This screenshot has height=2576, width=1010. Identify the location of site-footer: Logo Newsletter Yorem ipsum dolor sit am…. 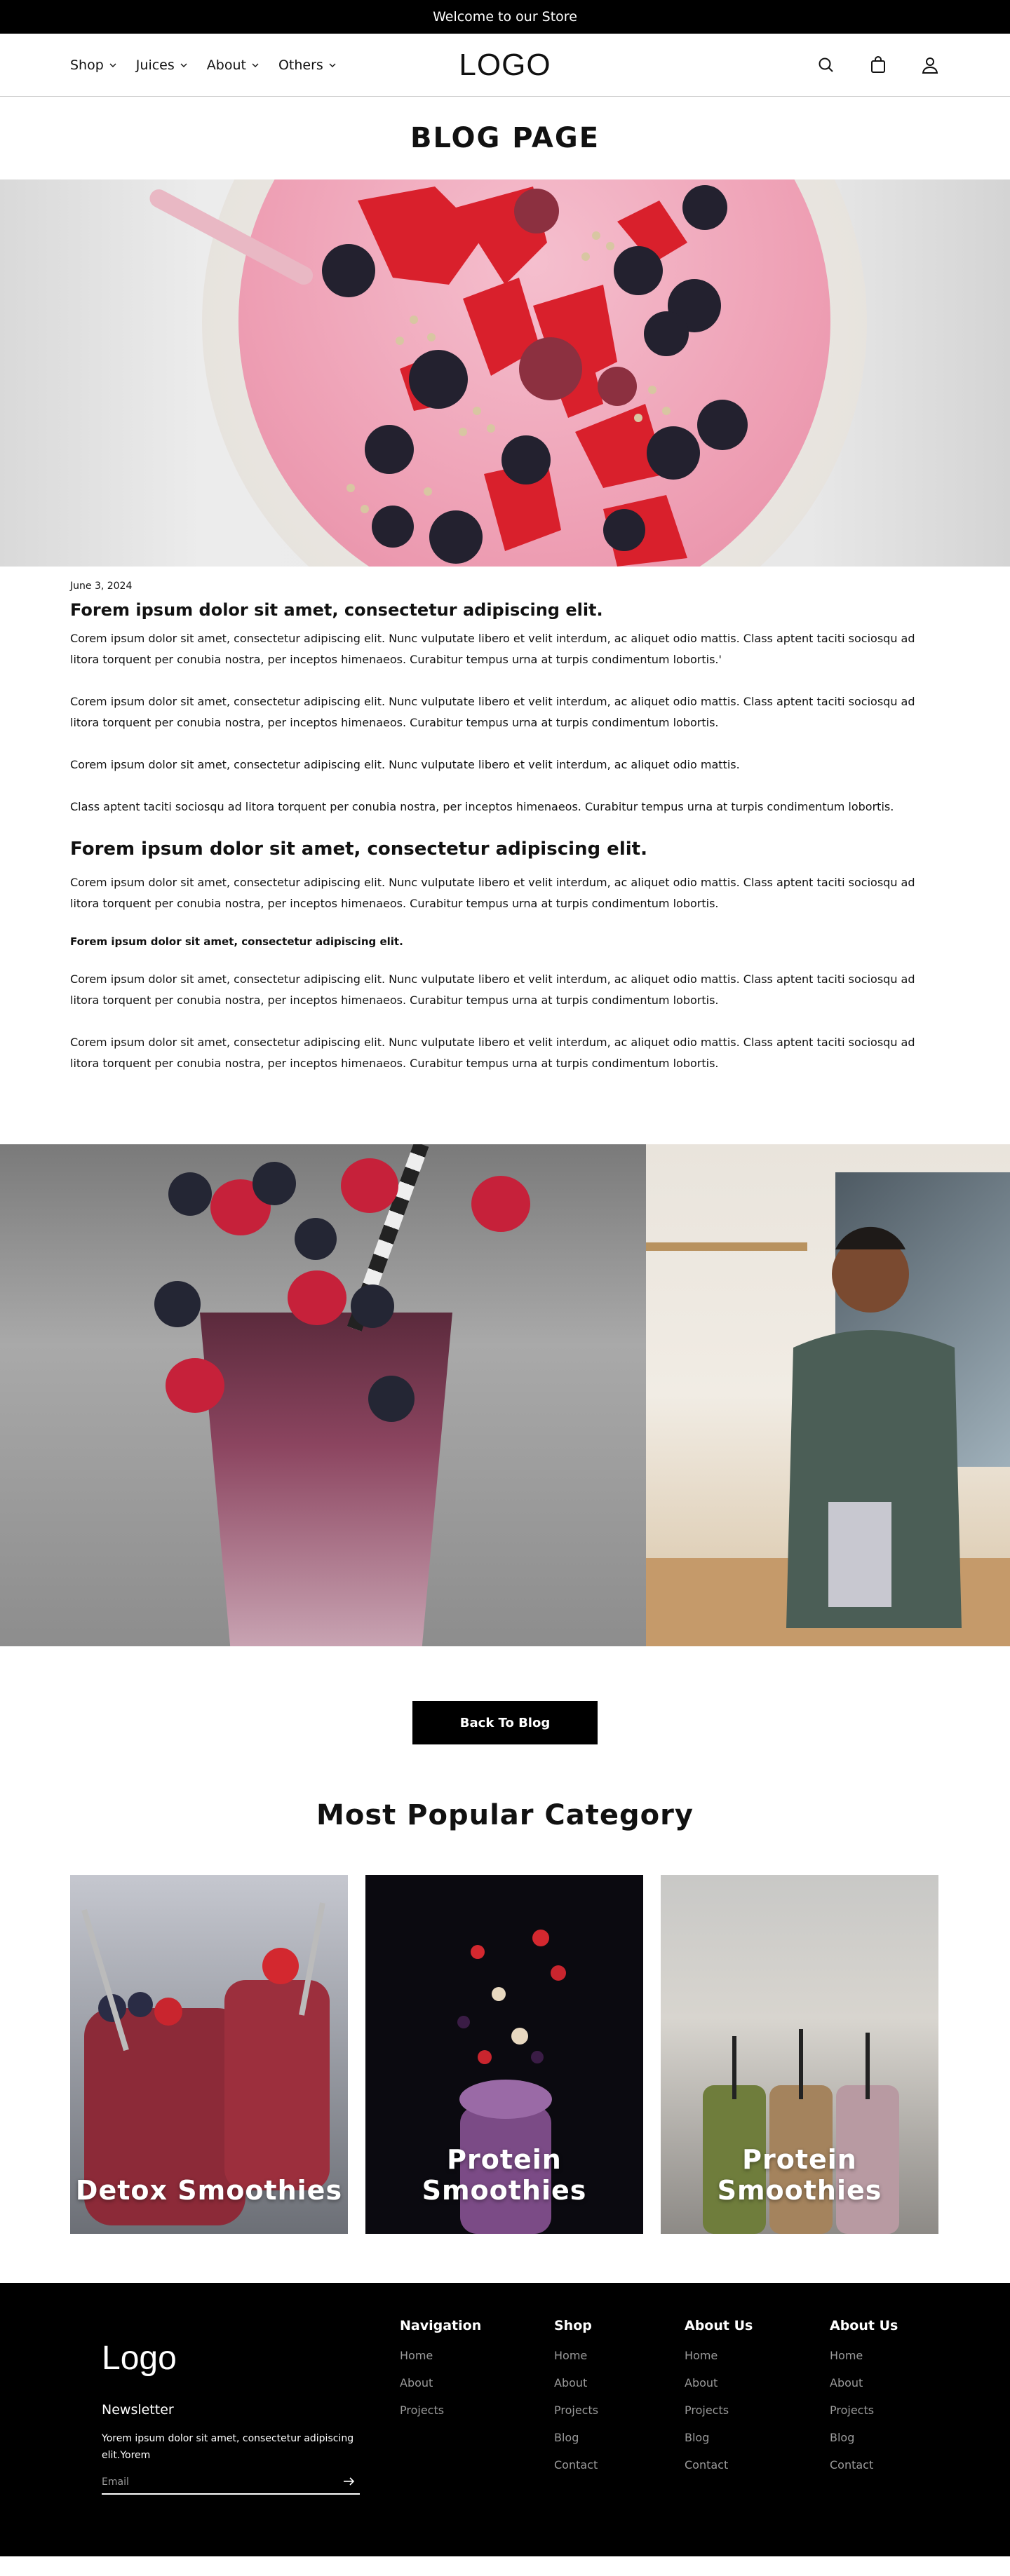
(505, 2419).